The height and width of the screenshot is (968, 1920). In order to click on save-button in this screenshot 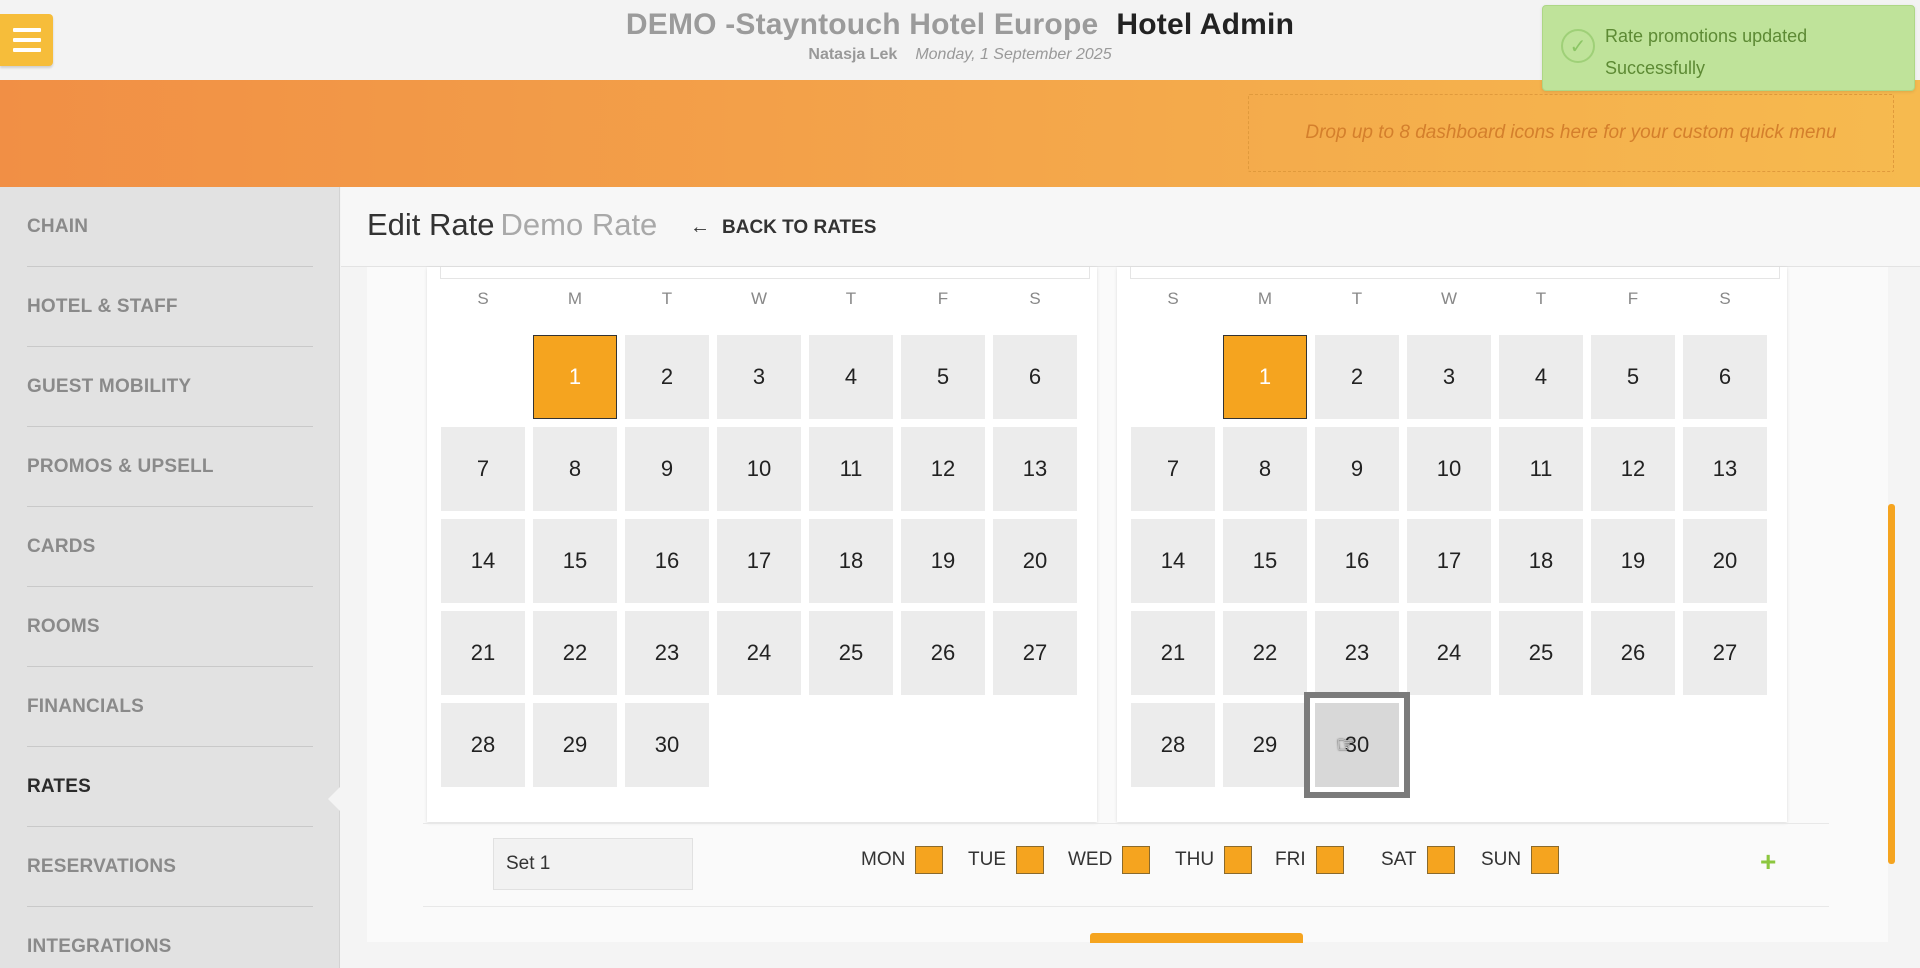, I will do `click(1196, 938)`.